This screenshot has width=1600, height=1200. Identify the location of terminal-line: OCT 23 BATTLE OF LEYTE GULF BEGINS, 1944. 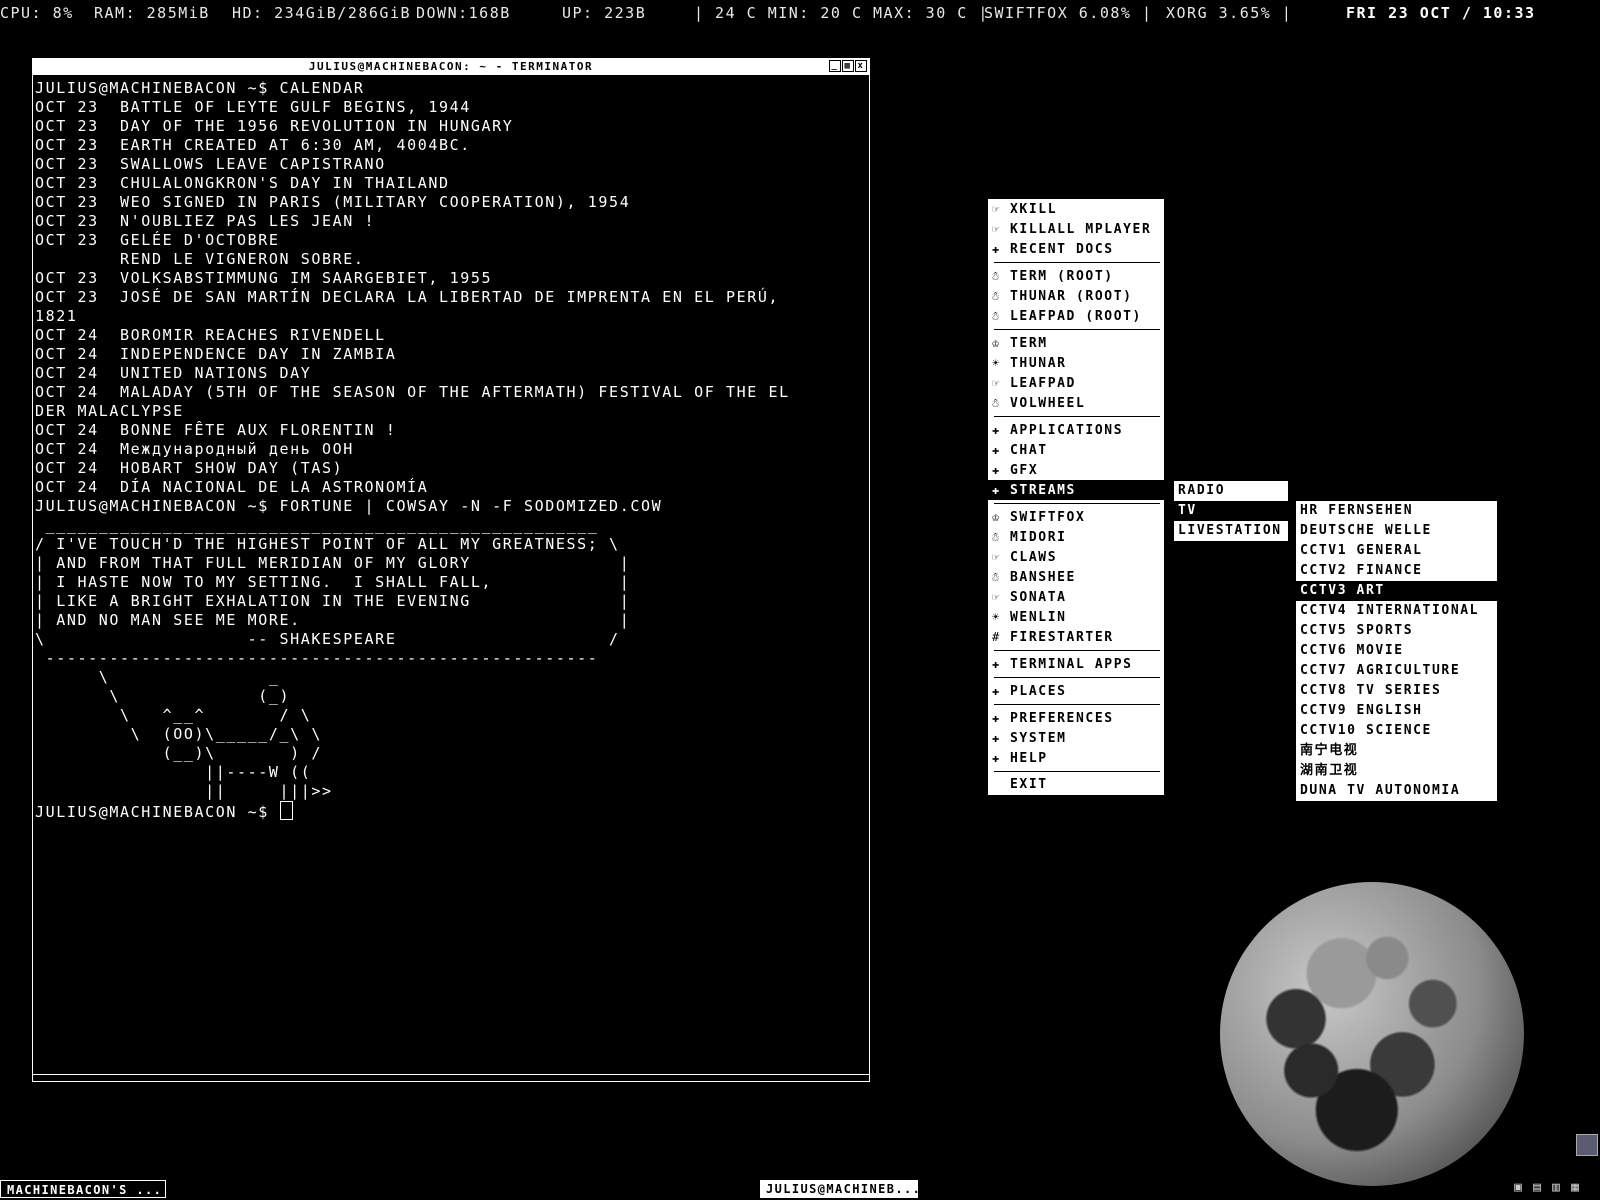
(253, 107).